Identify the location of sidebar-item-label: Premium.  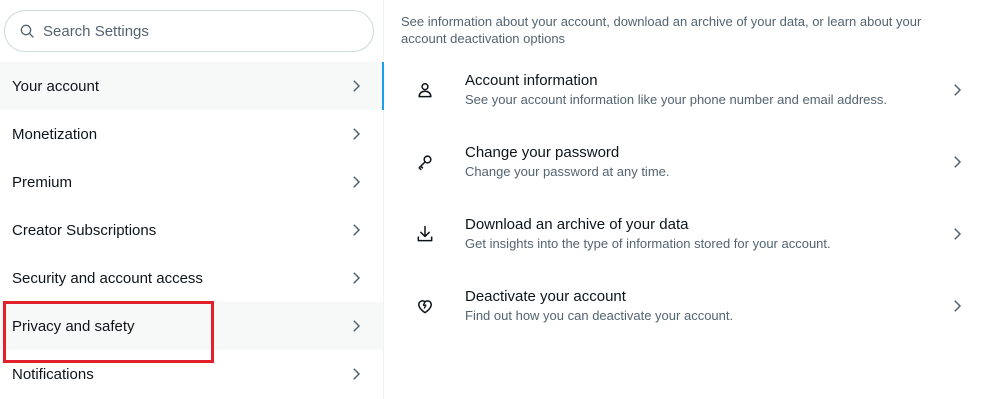
(42, 182).